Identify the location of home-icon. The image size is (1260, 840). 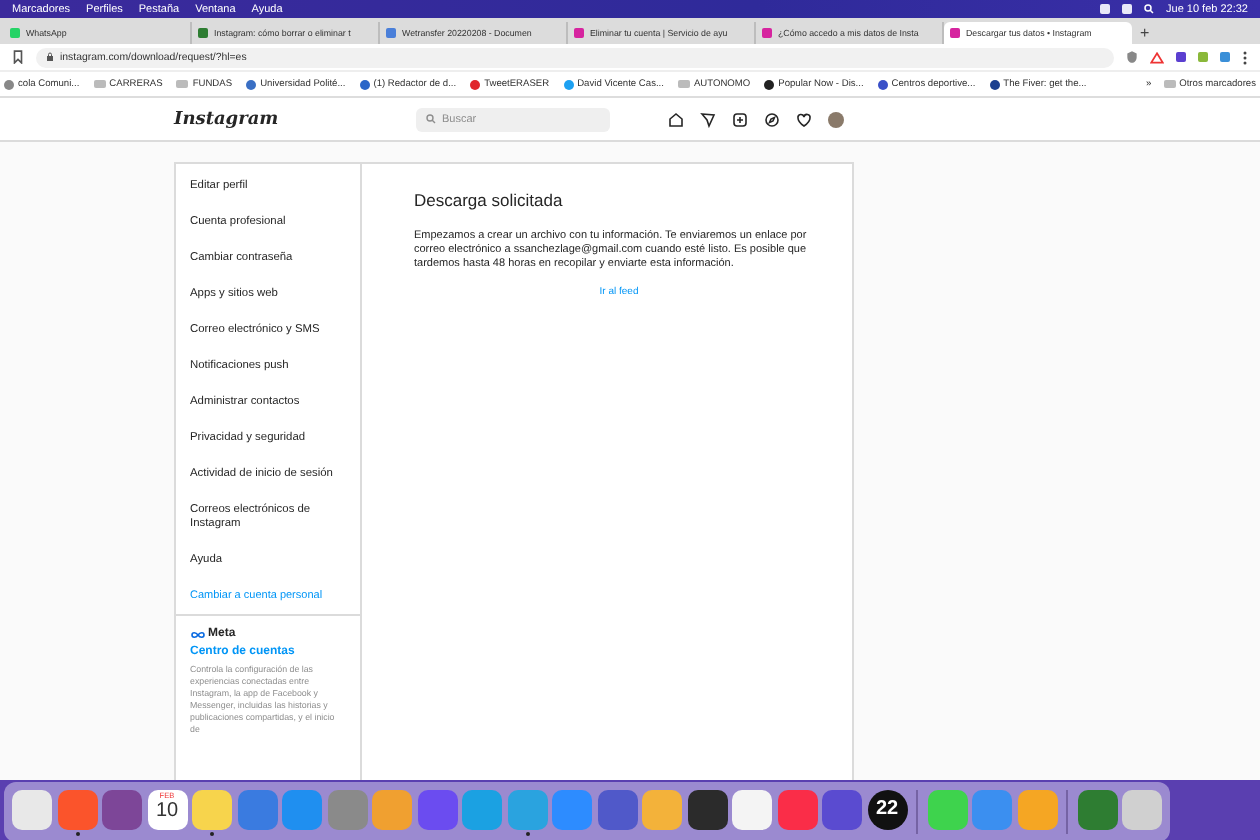
(676, 119).